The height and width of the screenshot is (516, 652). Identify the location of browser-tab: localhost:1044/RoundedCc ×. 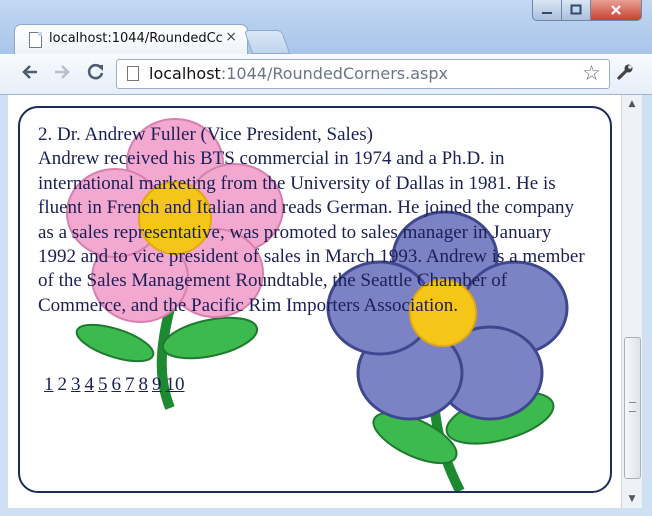
(131, 39).